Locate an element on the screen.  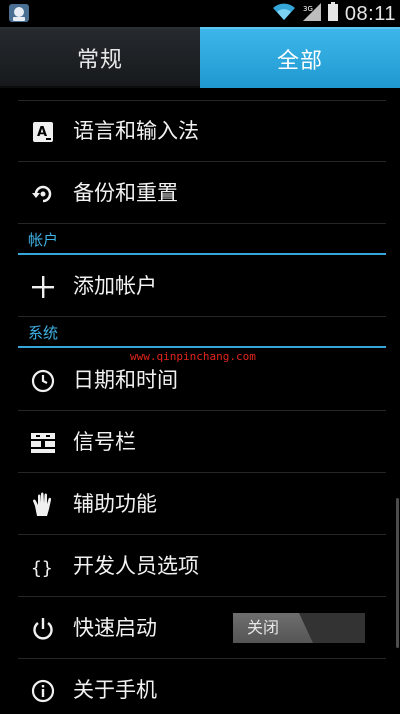
tab-general: 常规 is located at coordinates (100, 57).